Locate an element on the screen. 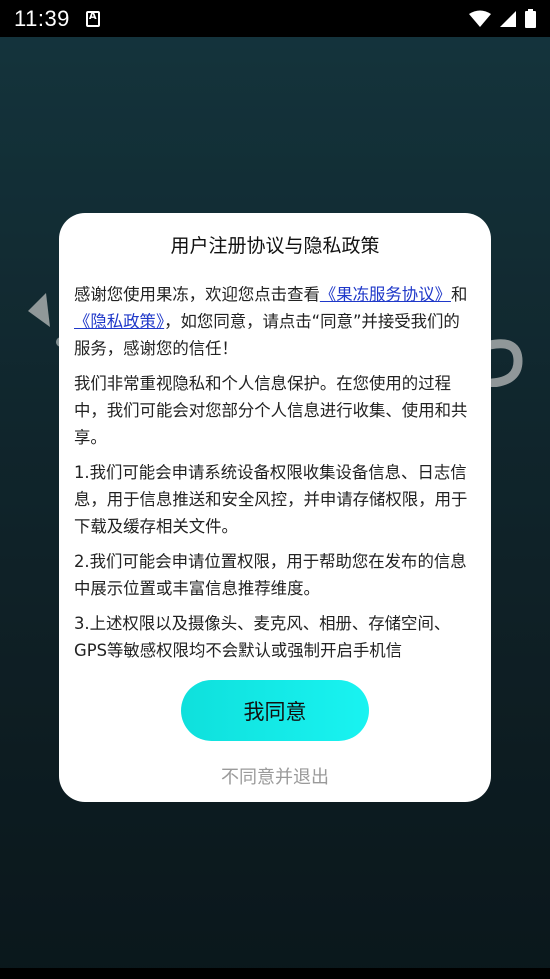 The image size is (550, 979). status-icons is located at coordinates (502, 18).